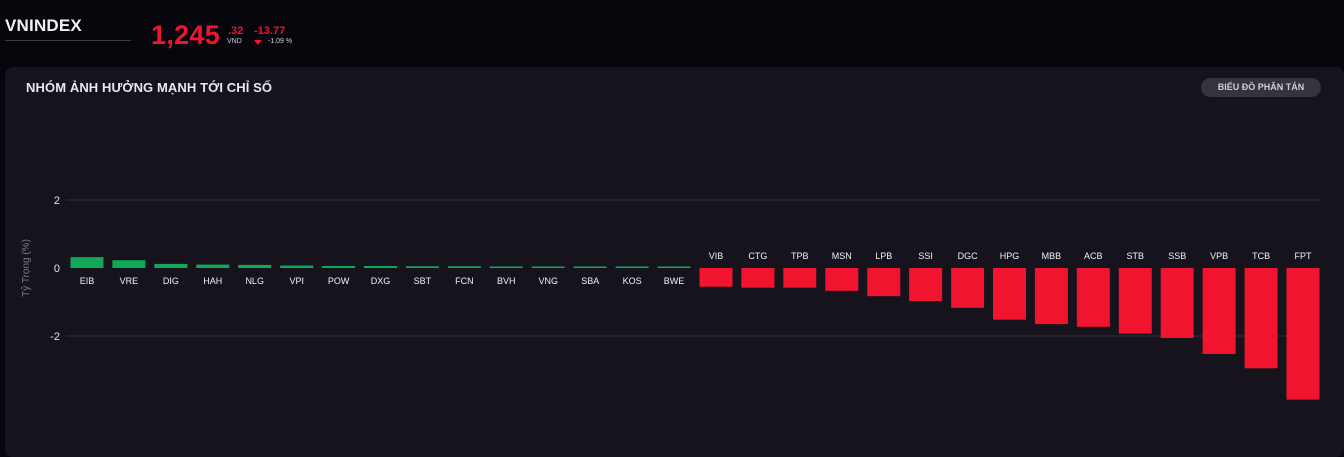 The image size is (1344, 457). I want to click on bar-sbt, so click(422, 267).